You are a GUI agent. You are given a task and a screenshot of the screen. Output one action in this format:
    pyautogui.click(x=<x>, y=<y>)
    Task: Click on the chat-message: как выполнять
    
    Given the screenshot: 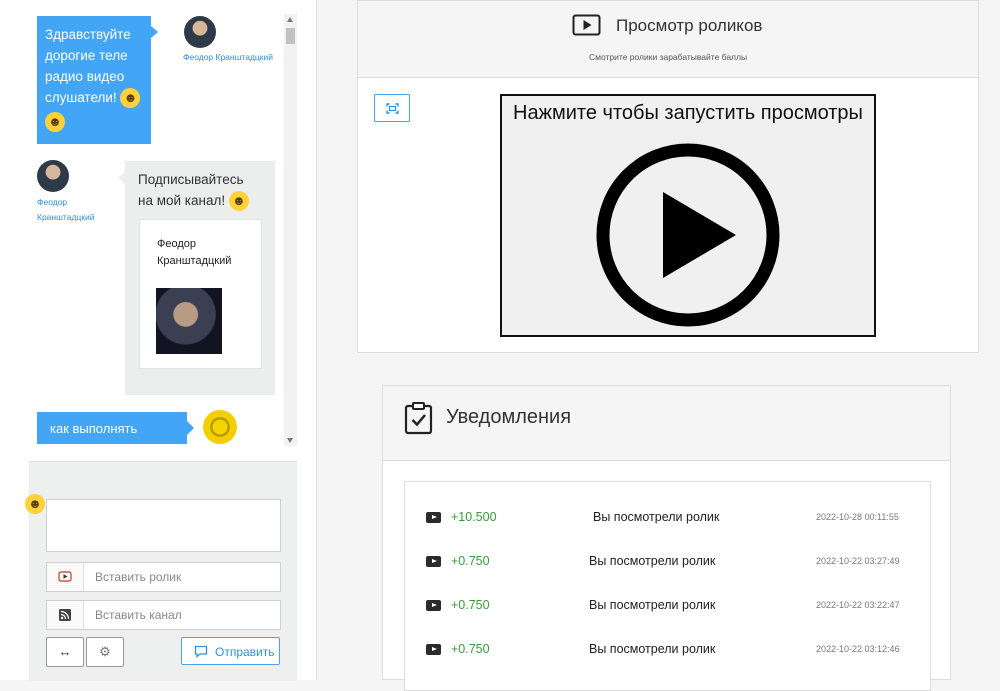 What is the action you would take?
    pyautogui.click(x=112, y=428)
    